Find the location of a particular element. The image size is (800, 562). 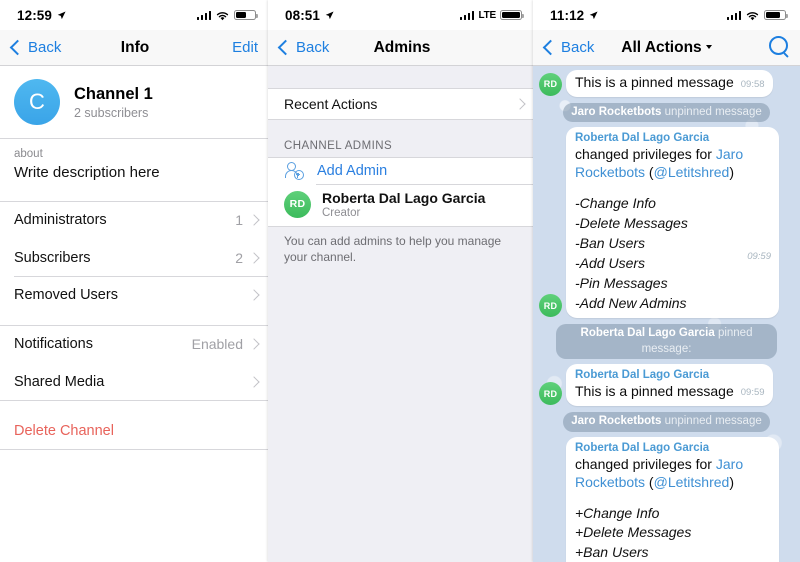

sidebar-item-notifications: Notifications Enabled is located at coordinates (135, 344).